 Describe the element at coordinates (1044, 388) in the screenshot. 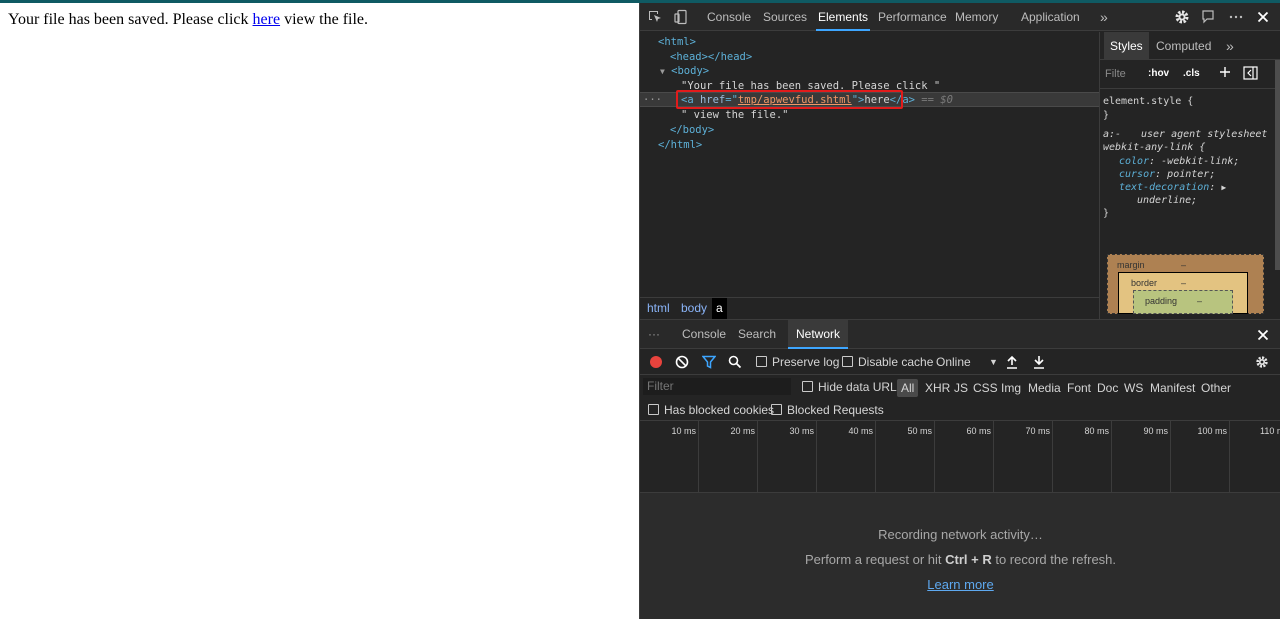

I see `type-filter-media: Media` at that location.